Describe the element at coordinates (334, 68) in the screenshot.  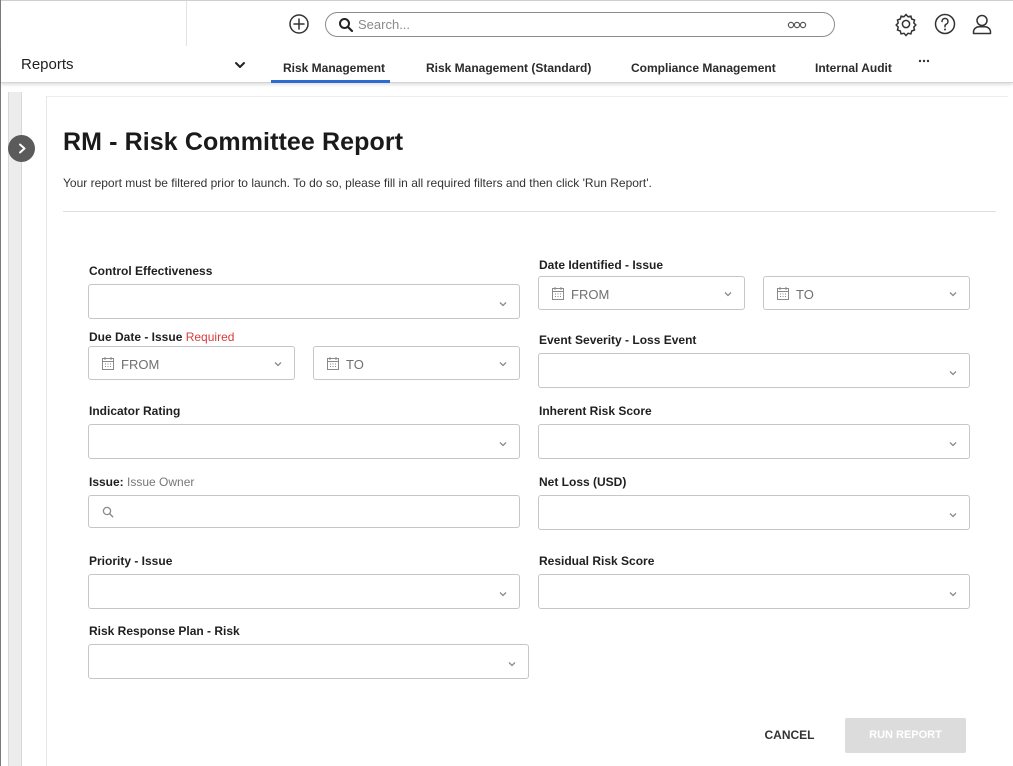
I see `tab-label: Risk Management` at that location.